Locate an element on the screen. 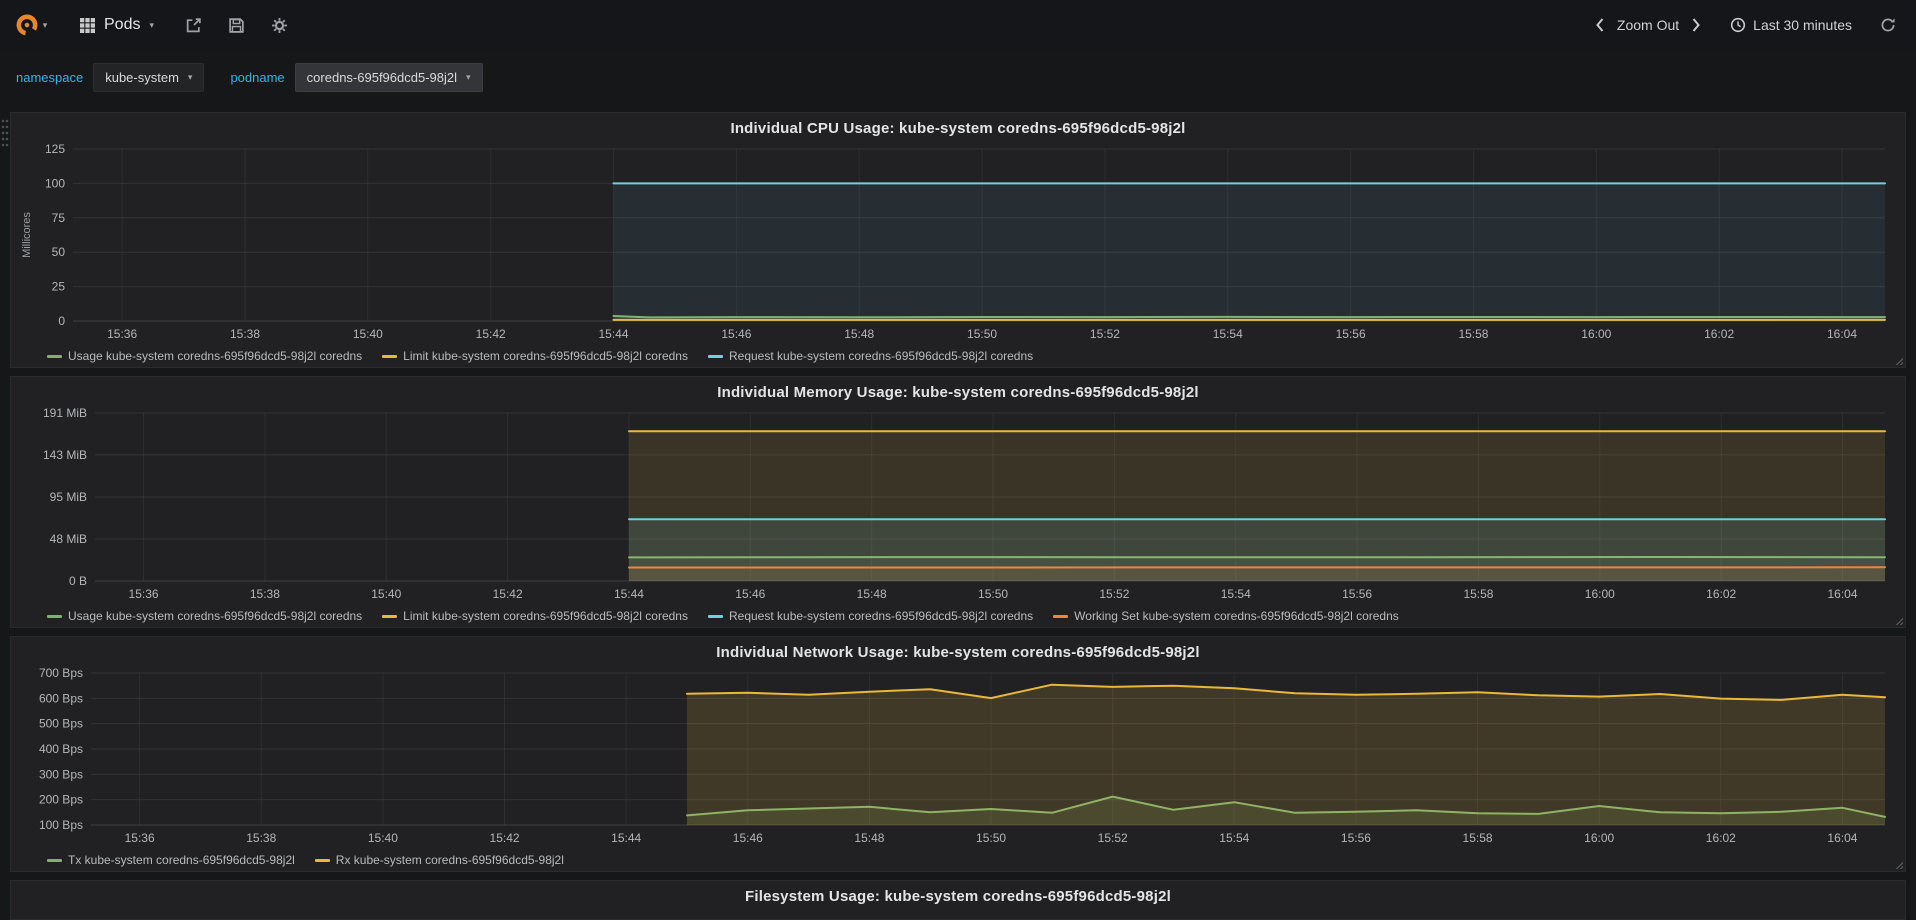 This screenshot has width=1916, height=920. svg-text: 15:50 is located at coordinates (982, 334).